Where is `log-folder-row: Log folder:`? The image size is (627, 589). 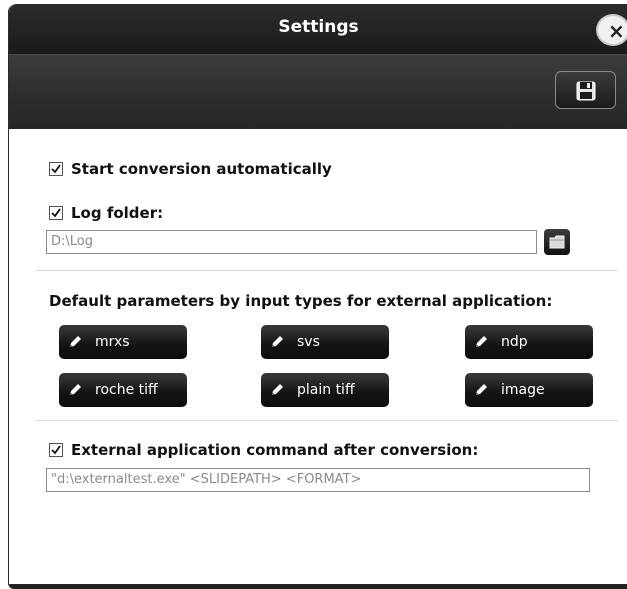 log-folder-row: Log folder: is located at coordinates (106, 213).